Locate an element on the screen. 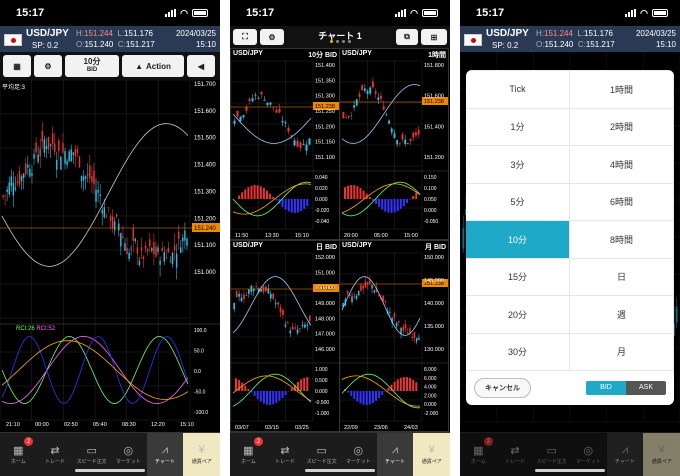 The image size is (680, 476). wifi-icon: ◠ is located at coordinates (414, 12).